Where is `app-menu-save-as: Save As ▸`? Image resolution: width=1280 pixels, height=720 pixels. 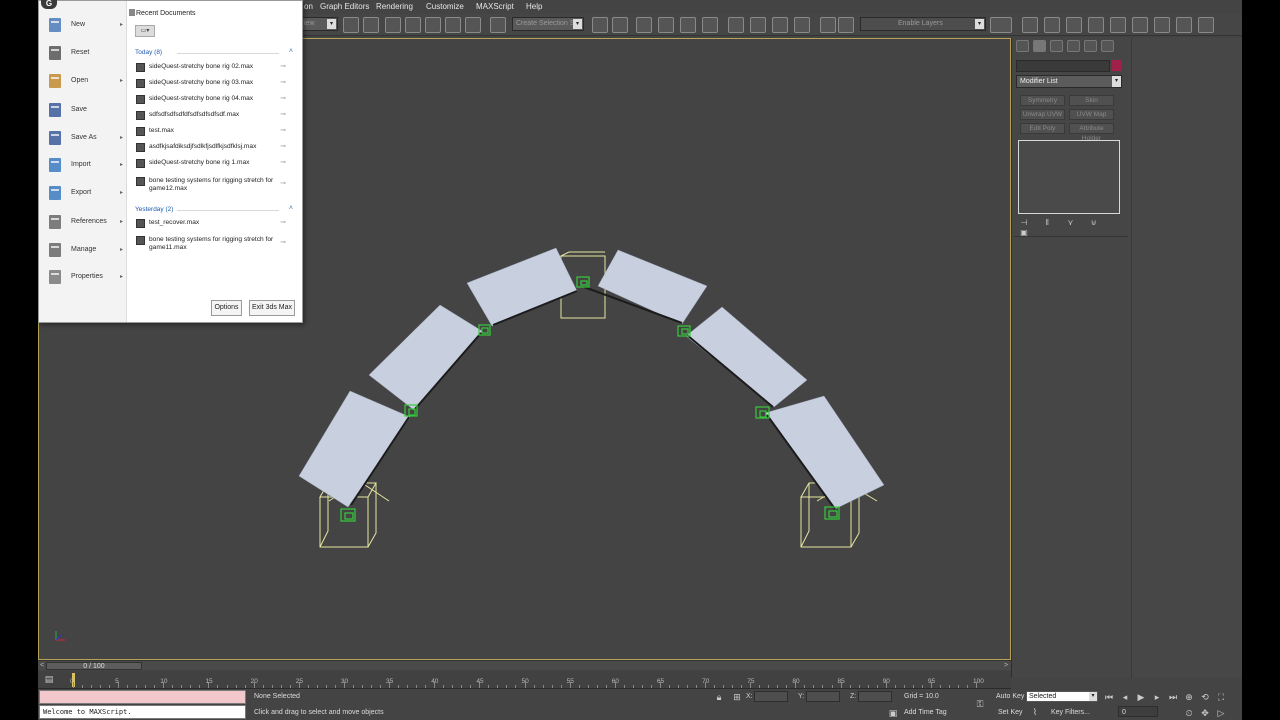
app-menu-save-as: Save As ▸ is located at coordinates (85, 139).